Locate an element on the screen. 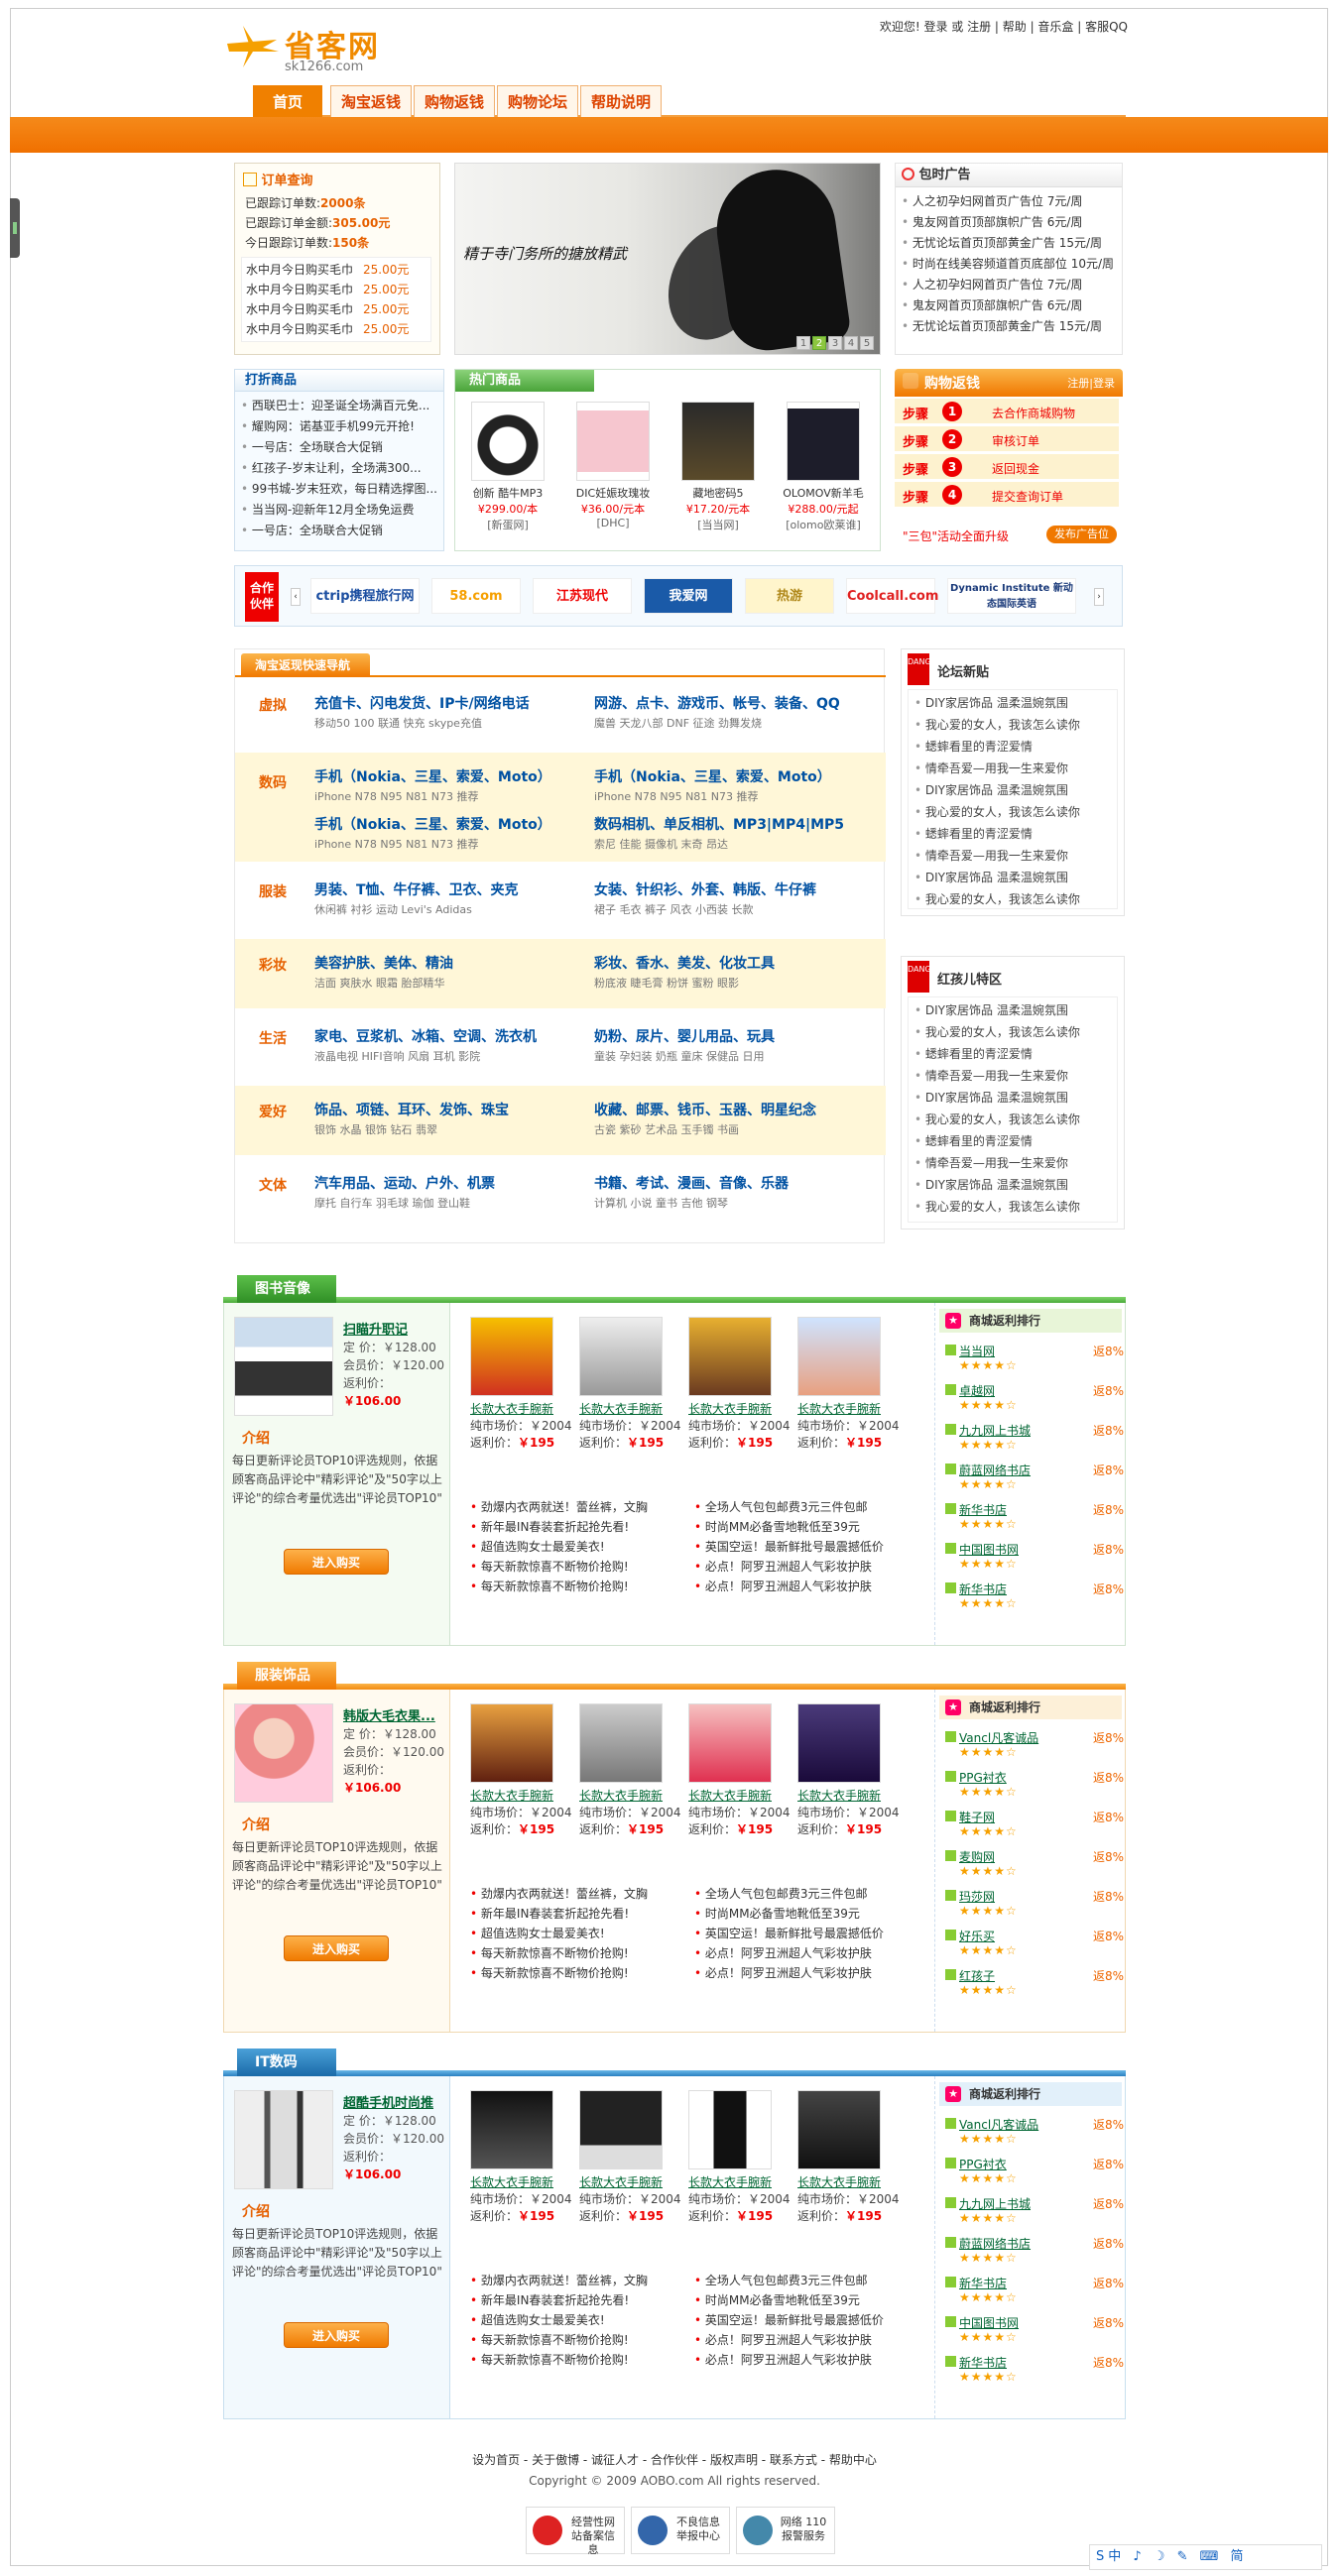 The height and width of the screenshot is (2576, 1340). ad-item: 时尚在线美容频道首页底部位 10元/周 is located at coordinates (1009, 265).